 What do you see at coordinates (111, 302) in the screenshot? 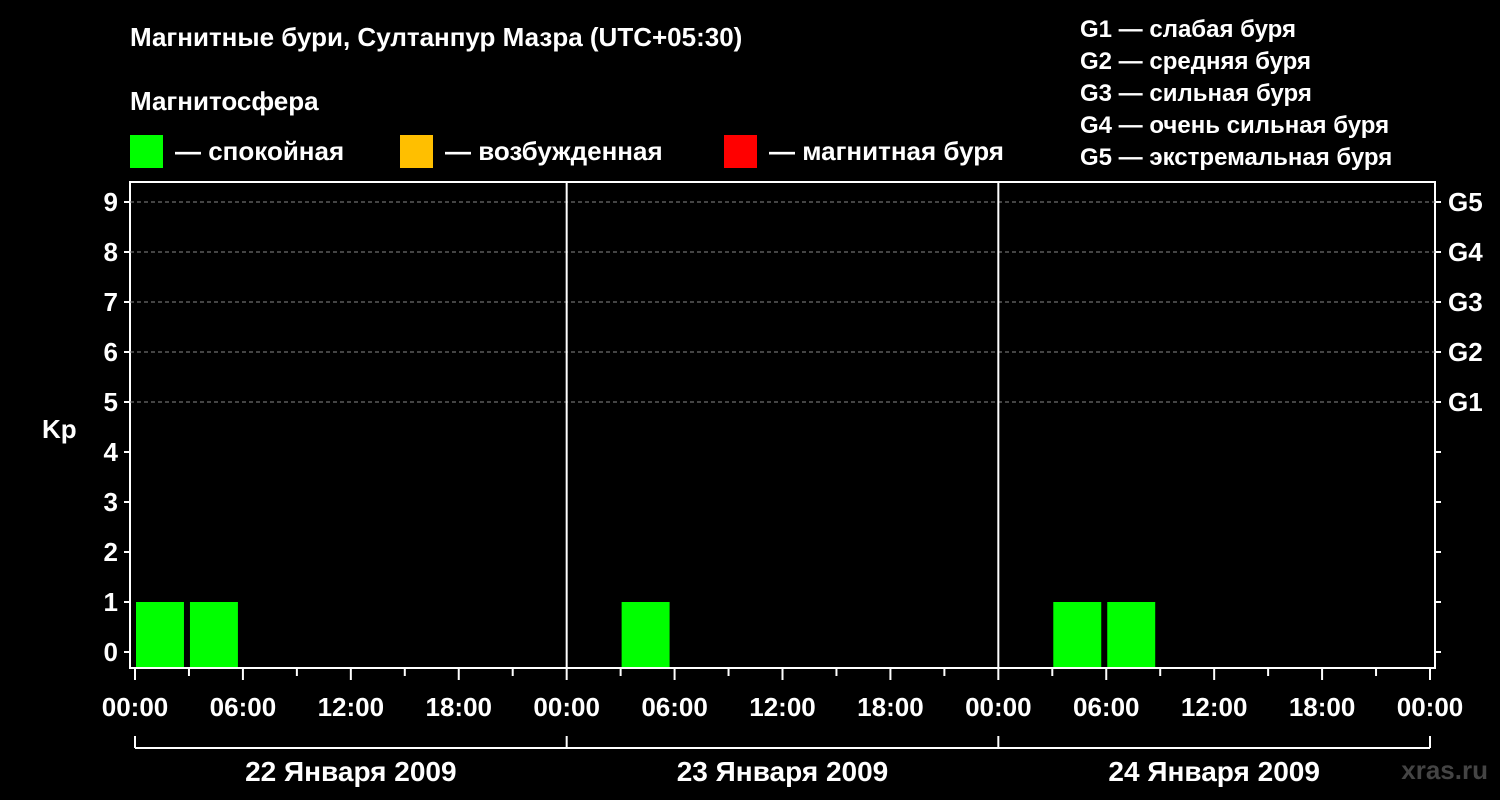
I see `y-tick-label: 7` at bounding box center [111, 302].